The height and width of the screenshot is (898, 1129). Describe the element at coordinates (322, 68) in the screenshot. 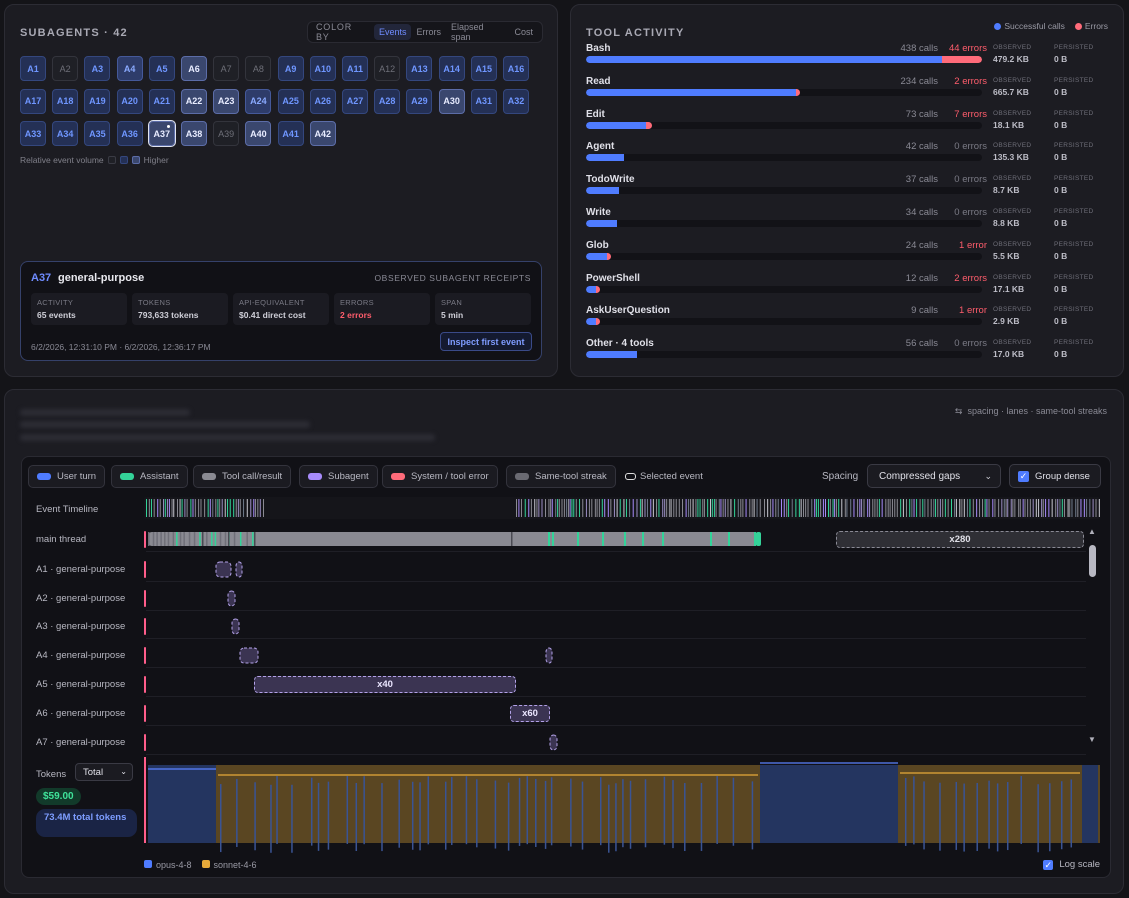

I see `subagent-tile: A10` at that location.